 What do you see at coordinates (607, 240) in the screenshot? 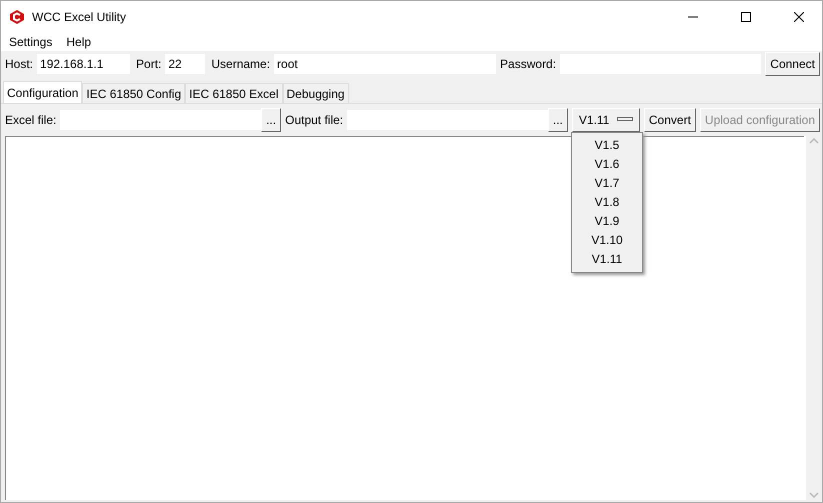
I see `version-option: V1.10` at bounding box center [607, 240].